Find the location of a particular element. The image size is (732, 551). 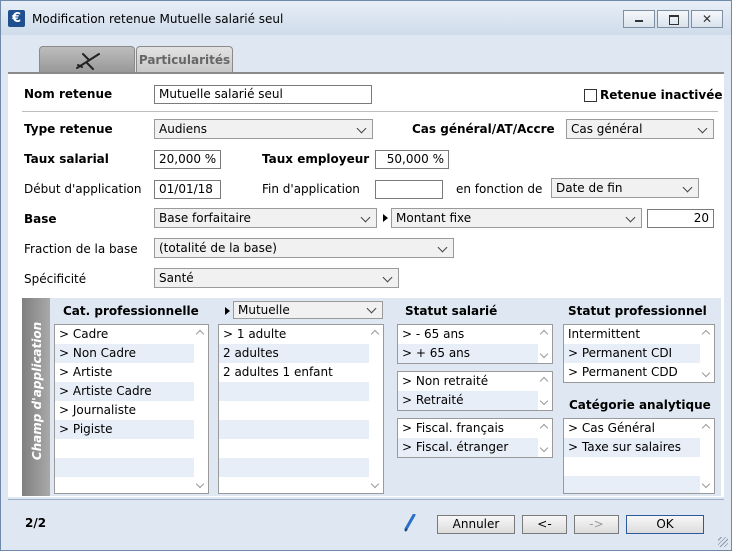

list-item: 2 adultes is located at coordinates (294, 353).